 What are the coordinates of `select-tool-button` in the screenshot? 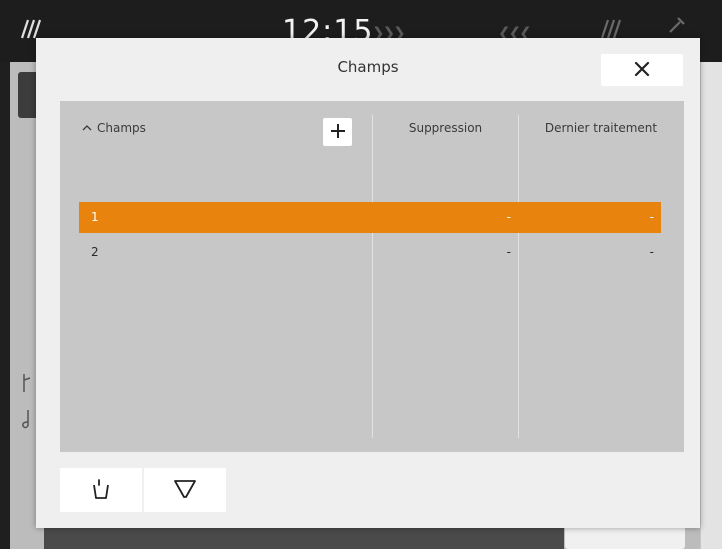 It's located at (101, 490).